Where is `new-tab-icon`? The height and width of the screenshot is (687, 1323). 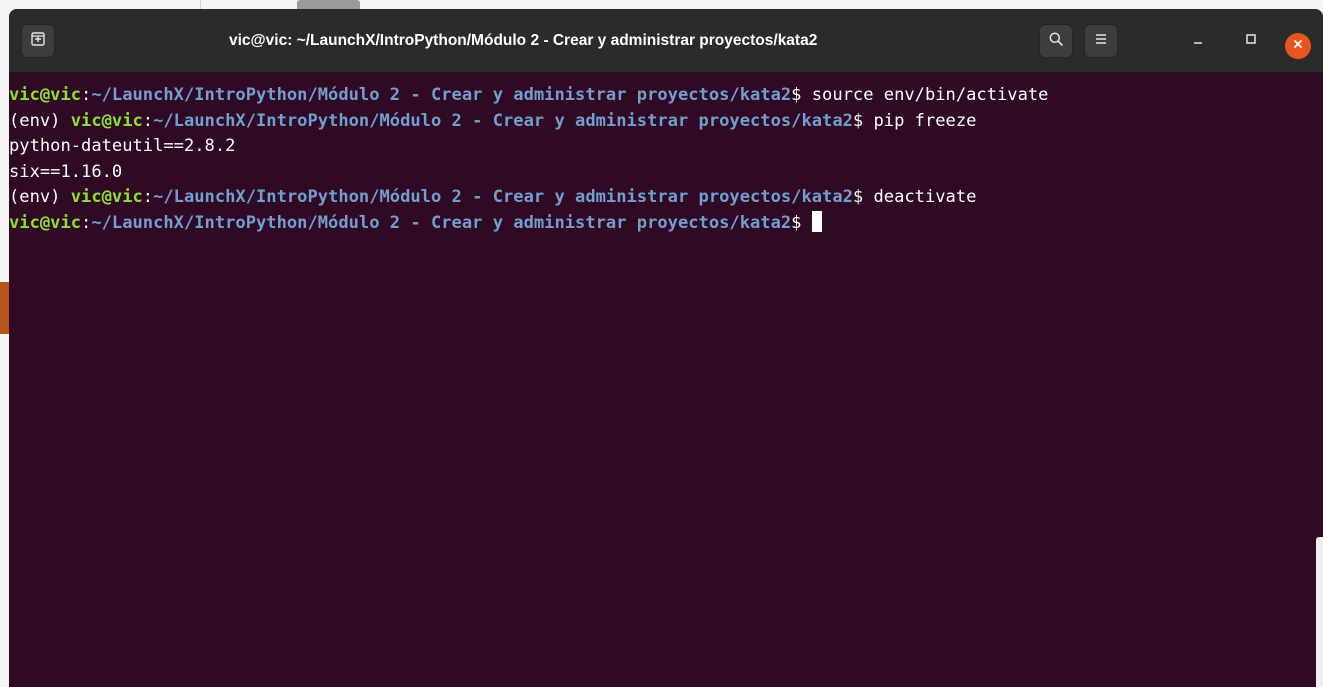
new-tab-icon is located at coordinates (38, 41).